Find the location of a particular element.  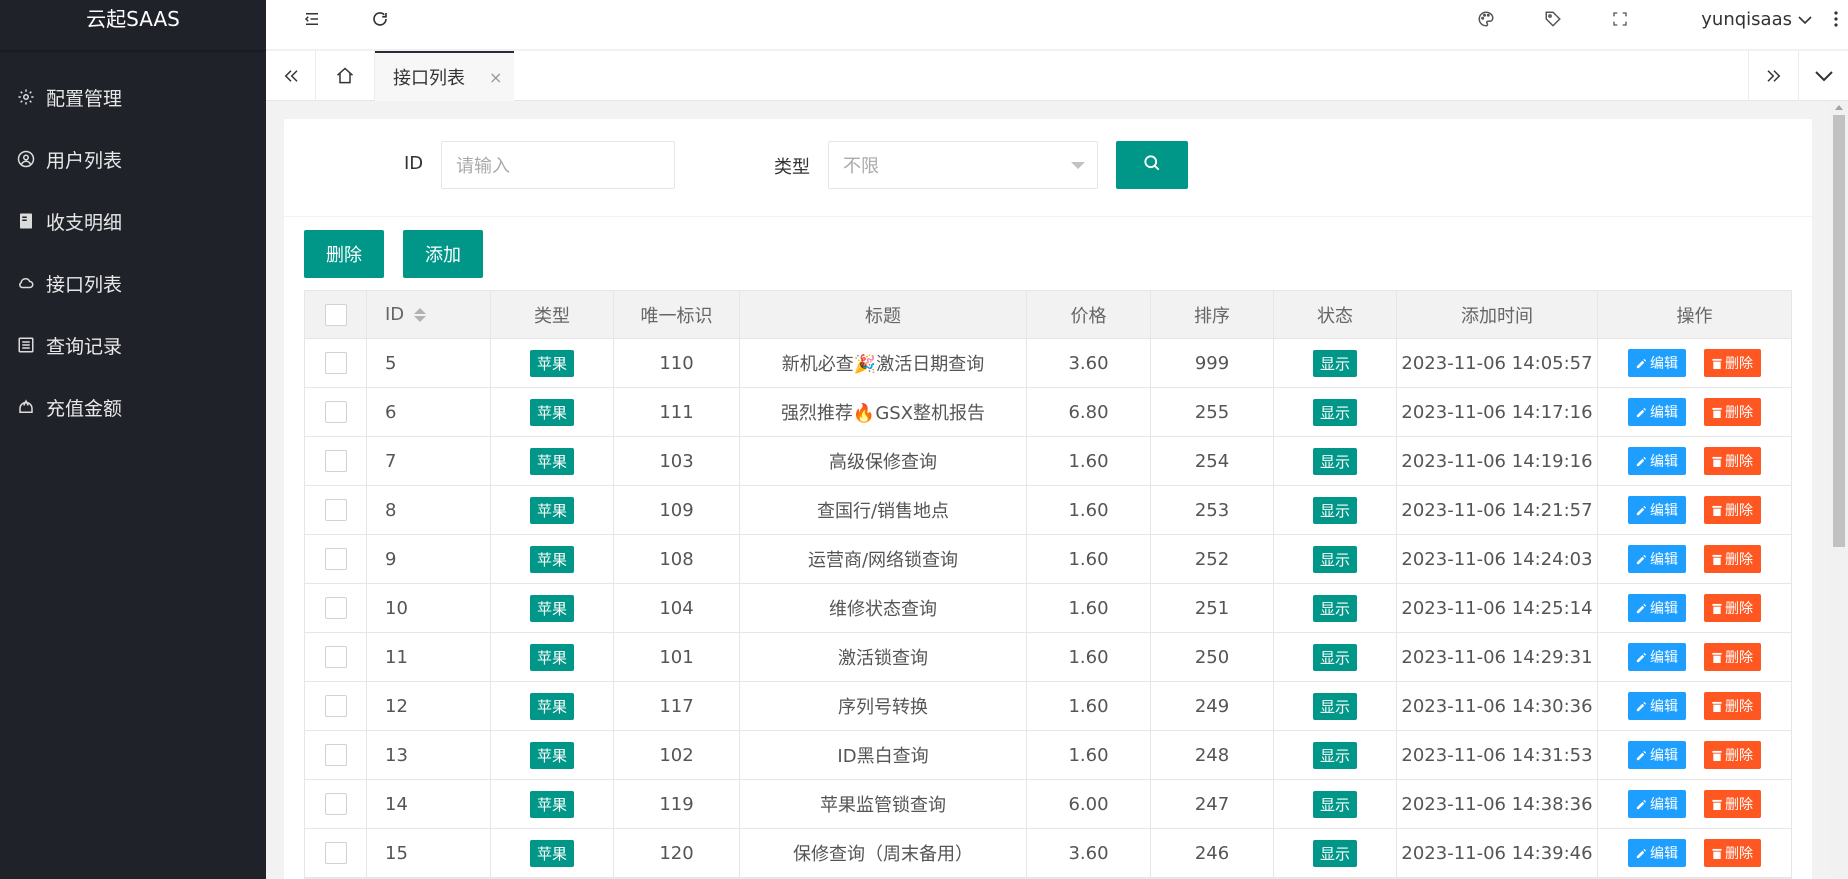

refresh-icon is located at coordinates (380, 19).